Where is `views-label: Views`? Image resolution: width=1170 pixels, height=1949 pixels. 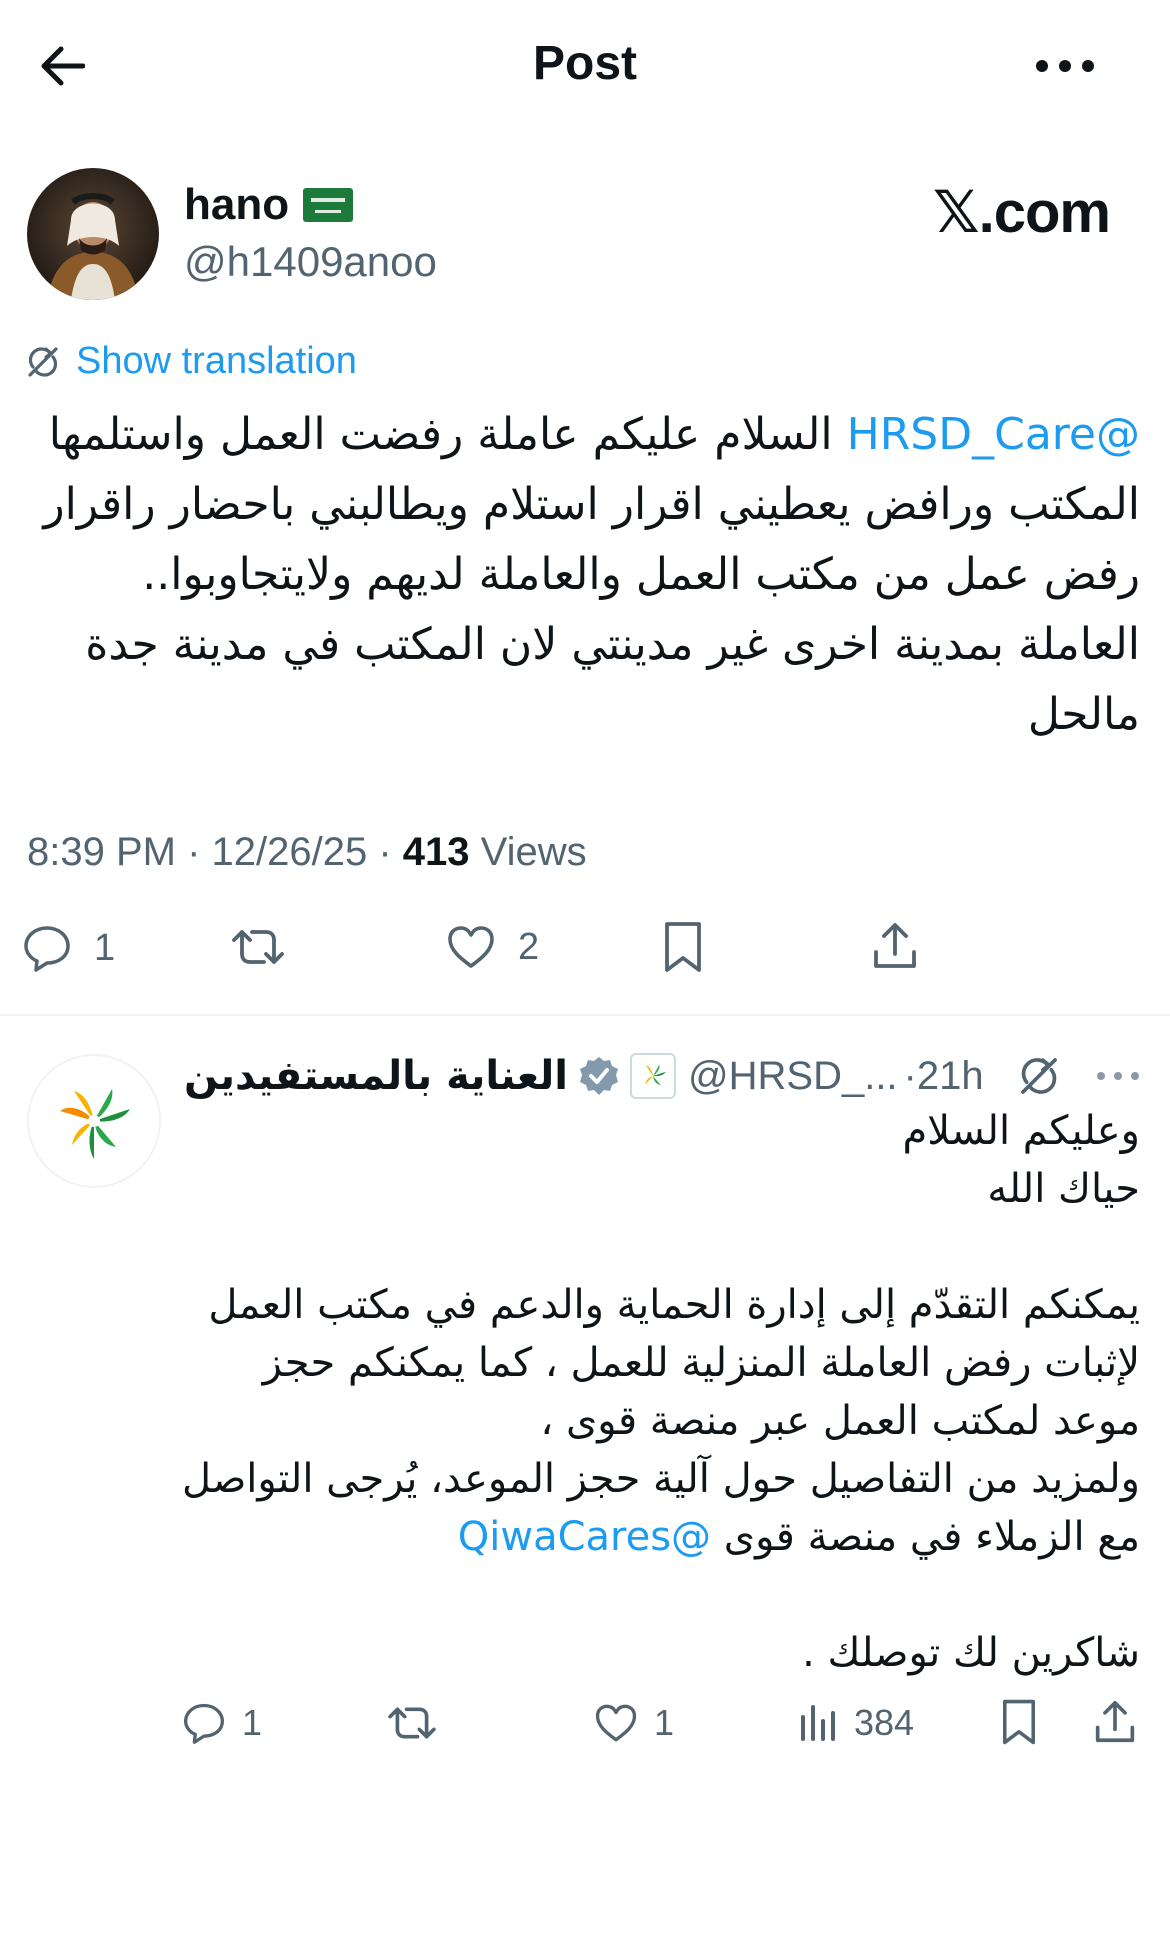 views-label: Views is located at coordinates (533, 852).